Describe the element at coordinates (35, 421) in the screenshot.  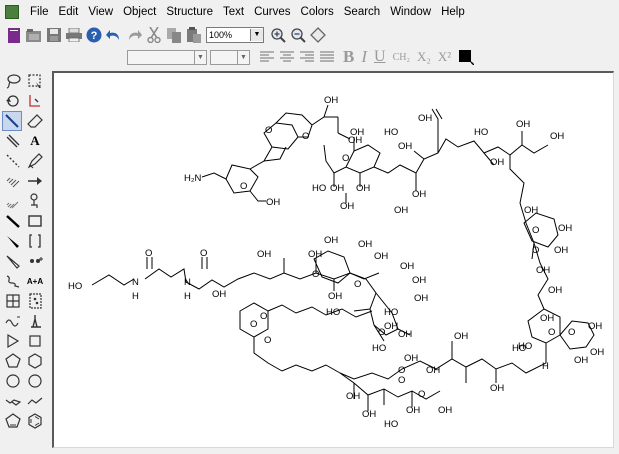
I see `benzene-ring-icon` at that location.